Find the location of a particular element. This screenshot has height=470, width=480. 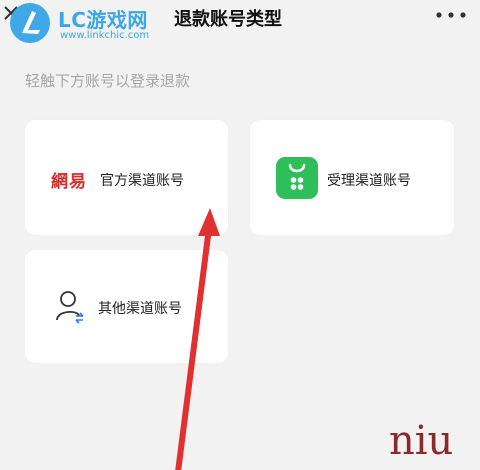

watermark-text: niu is located at coordinates (421, 441).